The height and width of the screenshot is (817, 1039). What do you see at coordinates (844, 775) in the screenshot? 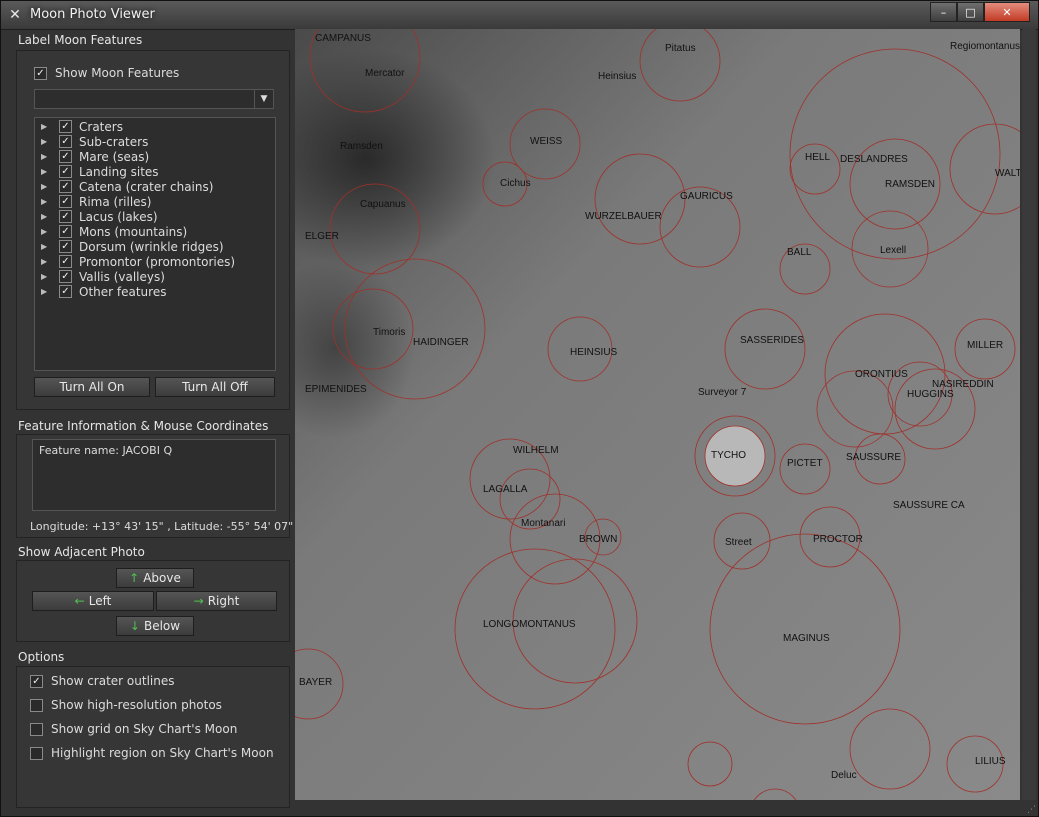
I see `map-label: Deluc` at bounding box center [844, 775].